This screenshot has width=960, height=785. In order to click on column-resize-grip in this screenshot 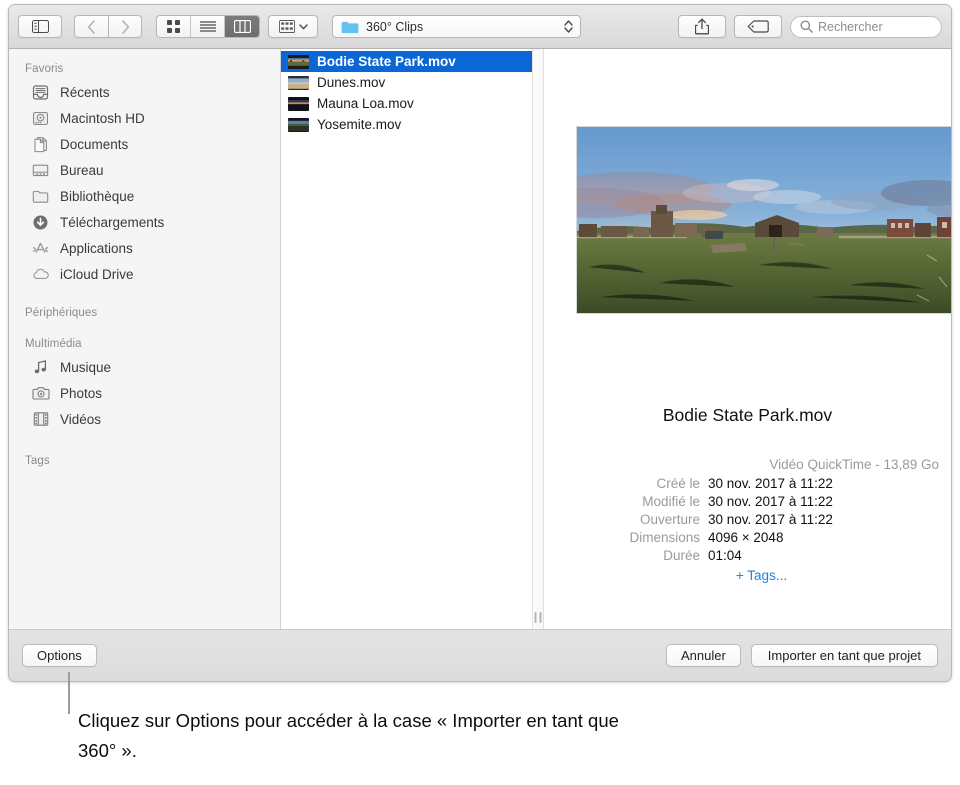, I will do `click(538, 617)`.